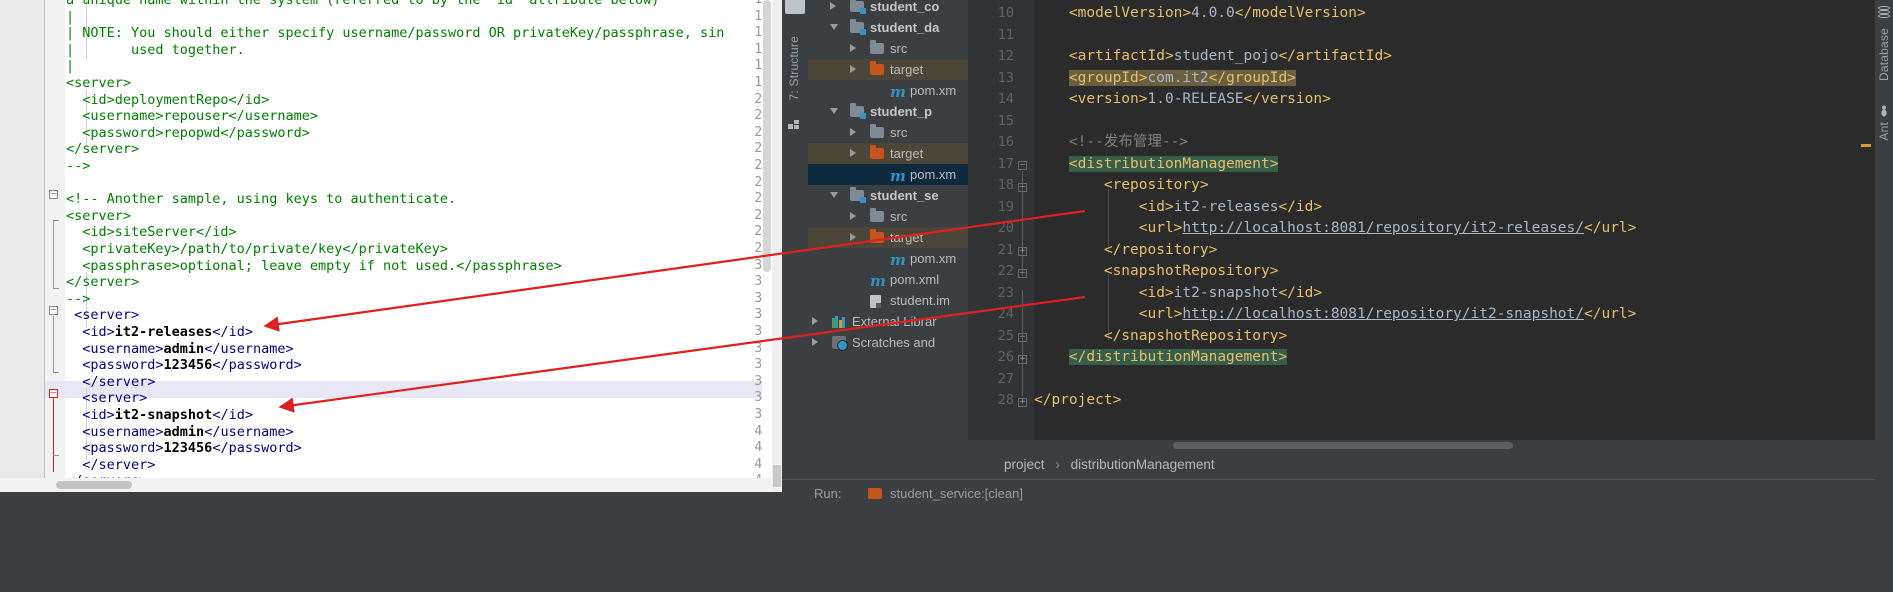  I want to click on code-line: <password>123456</password>, so click(183, 448).